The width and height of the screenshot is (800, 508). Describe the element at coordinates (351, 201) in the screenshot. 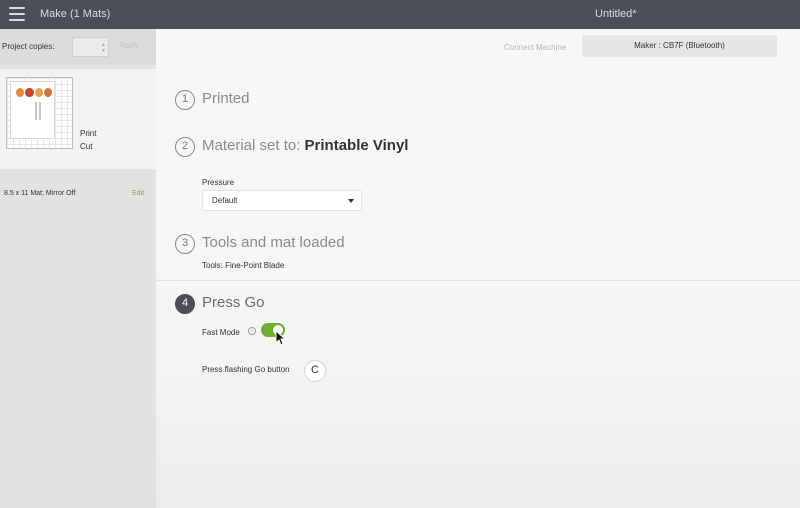

I see `caret-down-icon` at that location.